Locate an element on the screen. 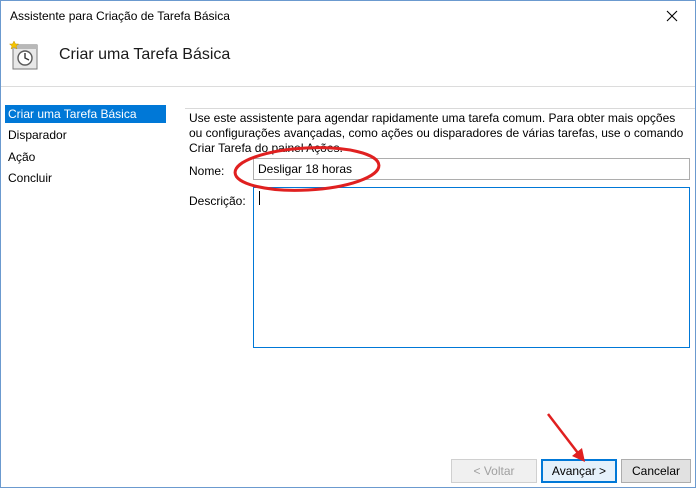  name-input is located at coordinates (471, 169).